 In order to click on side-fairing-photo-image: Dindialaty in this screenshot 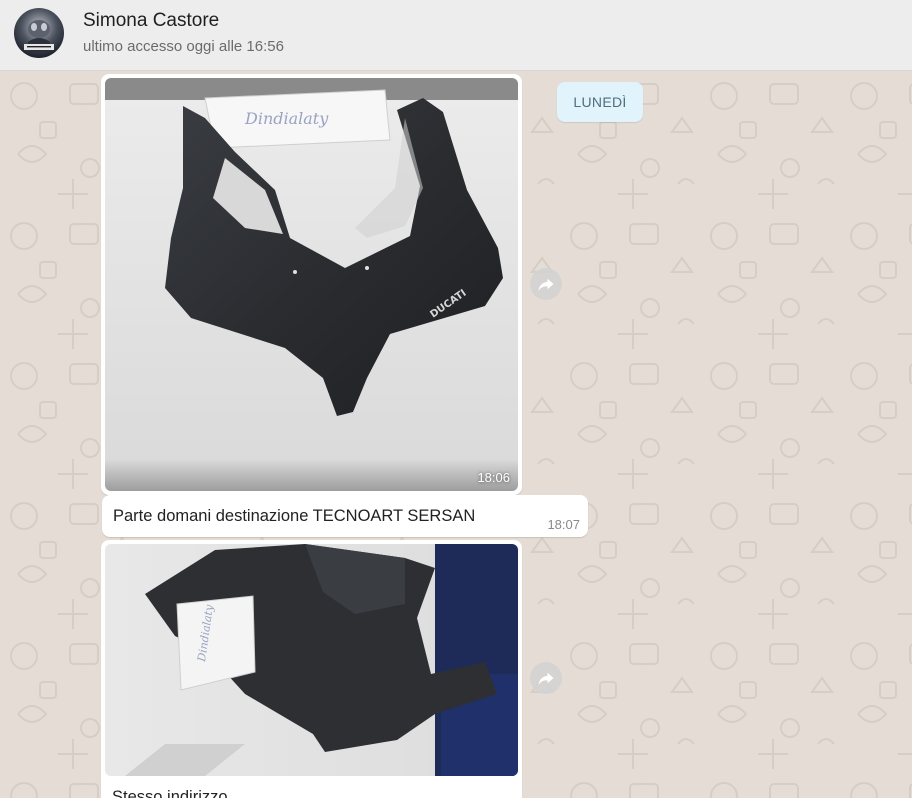, I will do `click(311, 660)`.